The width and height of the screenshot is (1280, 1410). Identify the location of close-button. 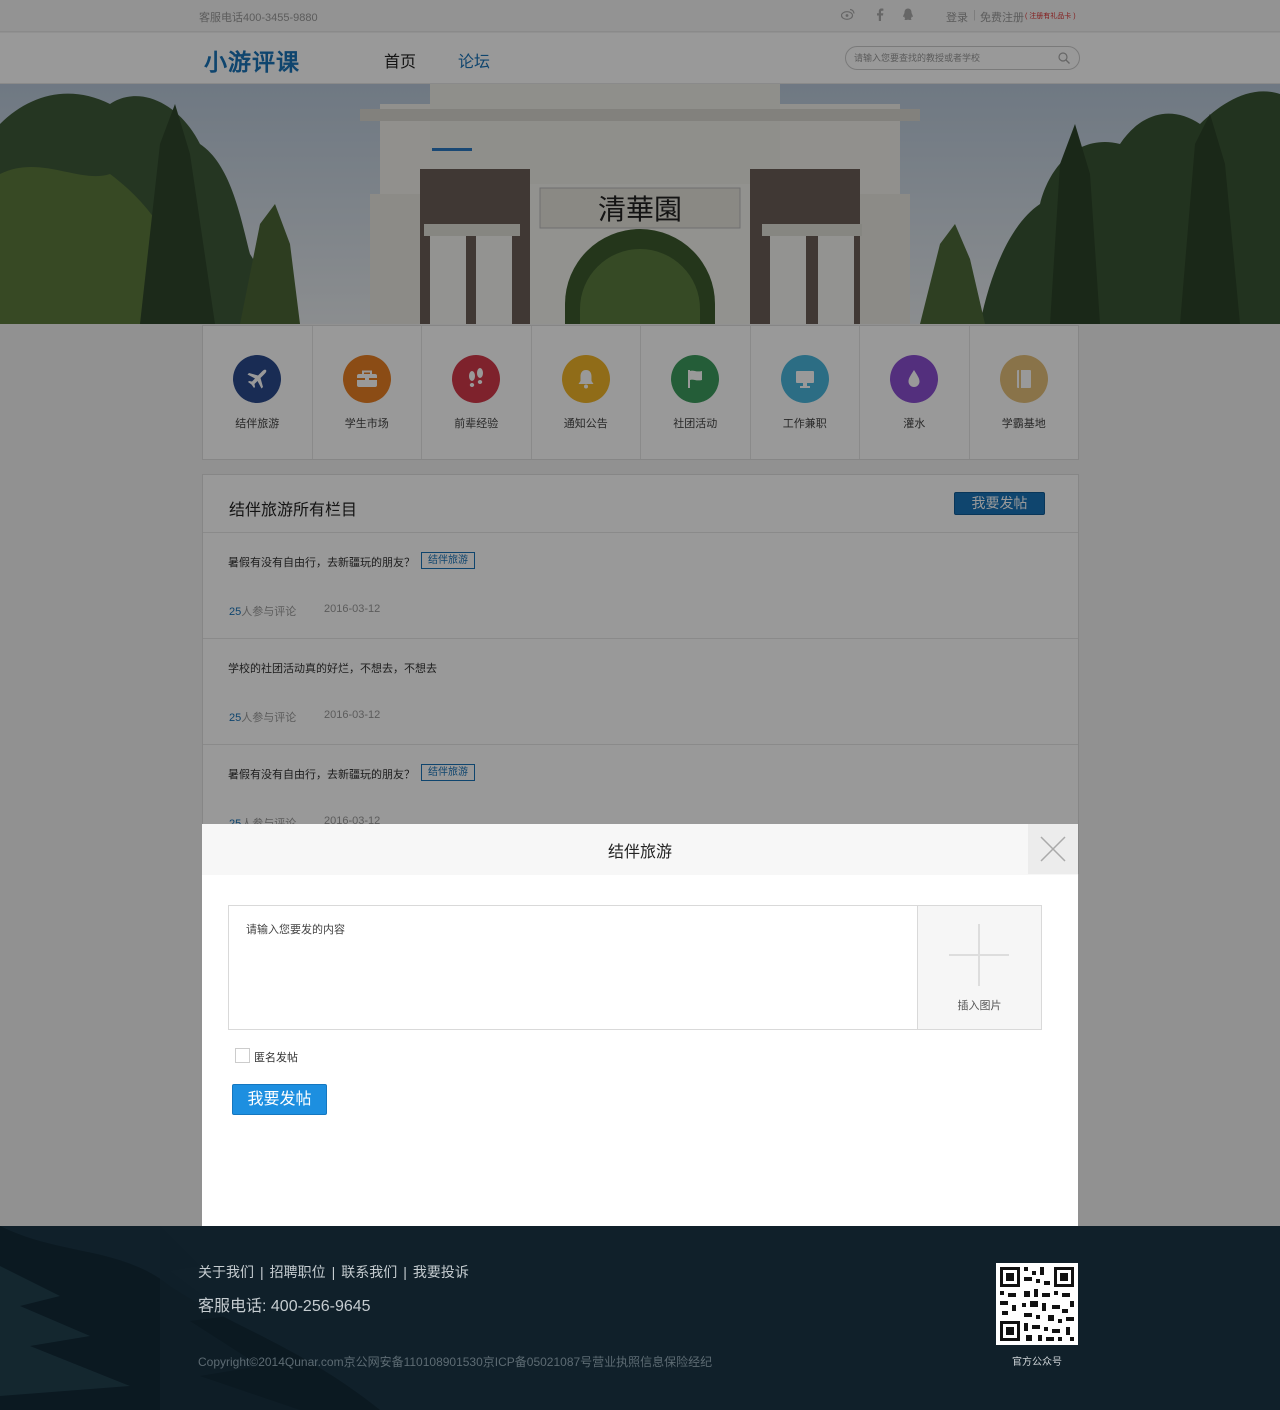
(1053, 849).